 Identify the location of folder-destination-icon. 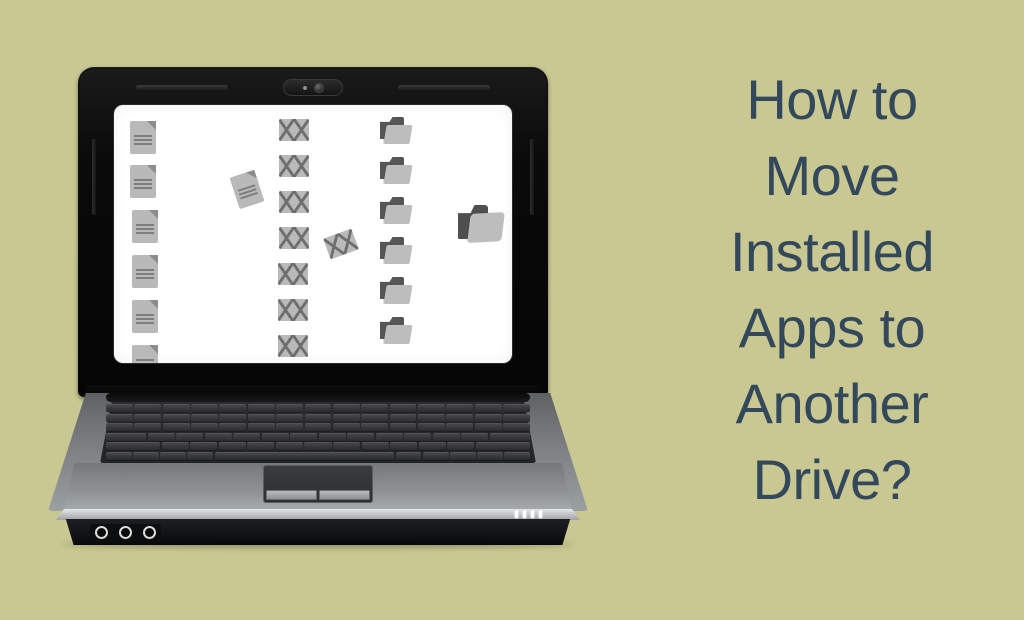
(482, 224).